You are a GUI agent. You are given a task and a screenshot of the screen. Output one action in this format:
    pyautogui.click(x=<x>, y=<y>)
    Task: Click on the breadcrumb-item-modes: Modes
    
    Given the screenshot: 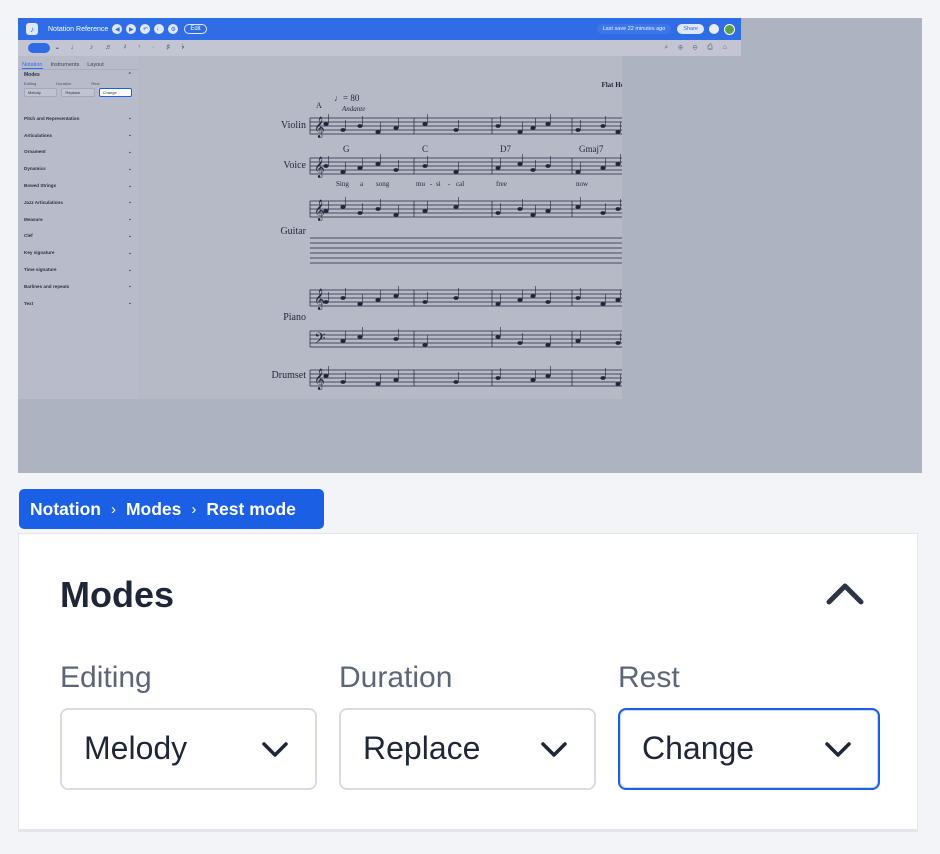 What is the action you would take?
    pyautogui.click(x=153, y=509)
    